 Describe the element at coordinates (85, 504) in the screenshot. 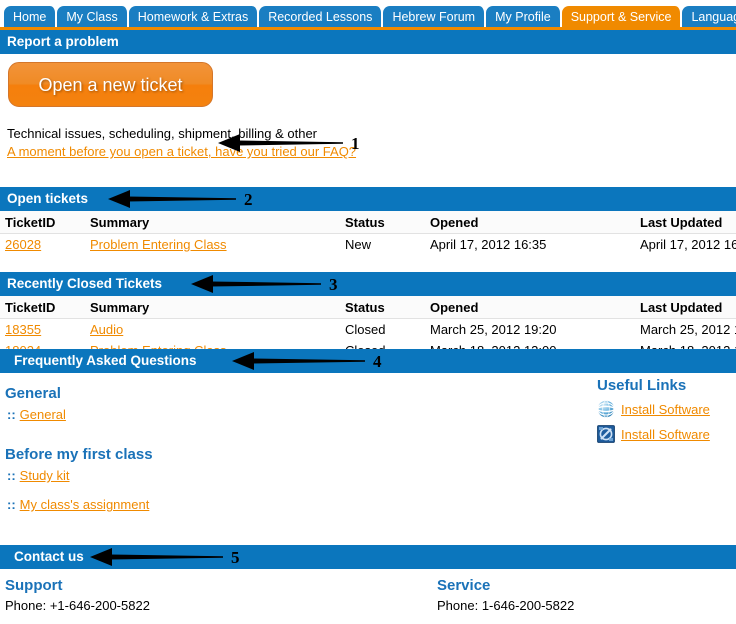

I see `faq-link-my-class-assignment: My class's assignment` at that location.